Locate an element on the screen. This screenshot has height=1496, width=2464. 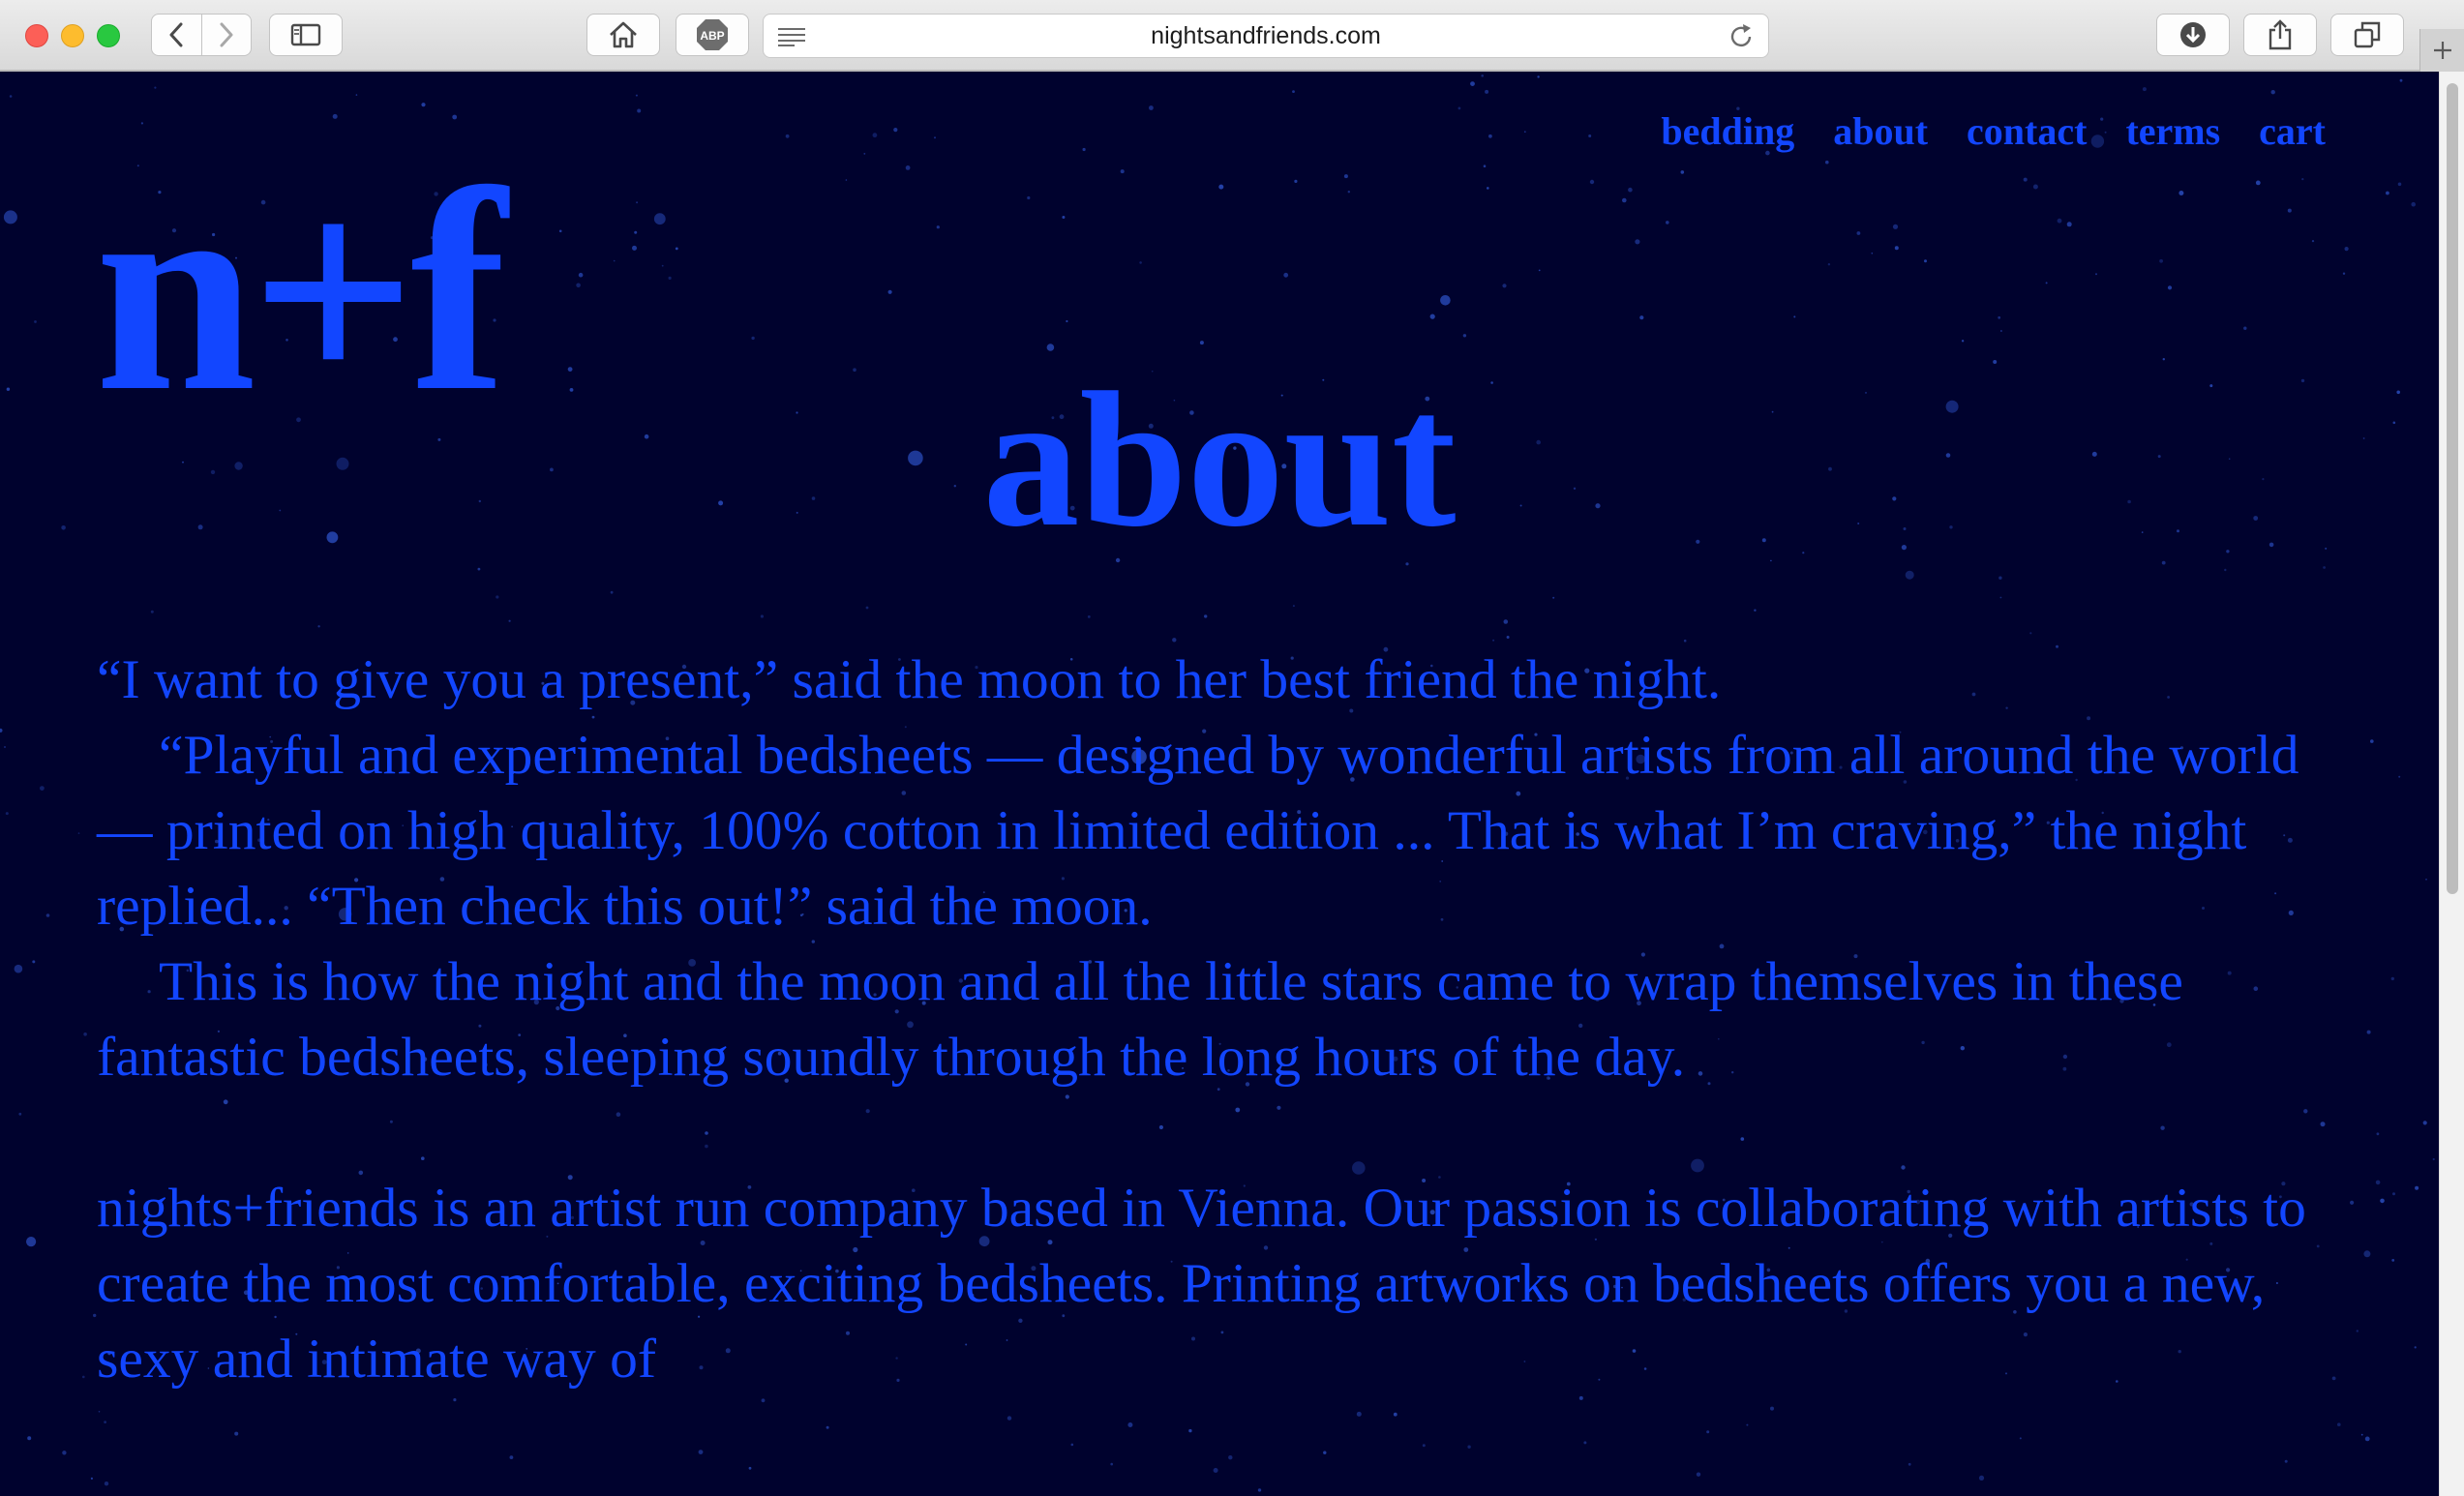
nav-link-about: about is located at coordinates (1880, 131).